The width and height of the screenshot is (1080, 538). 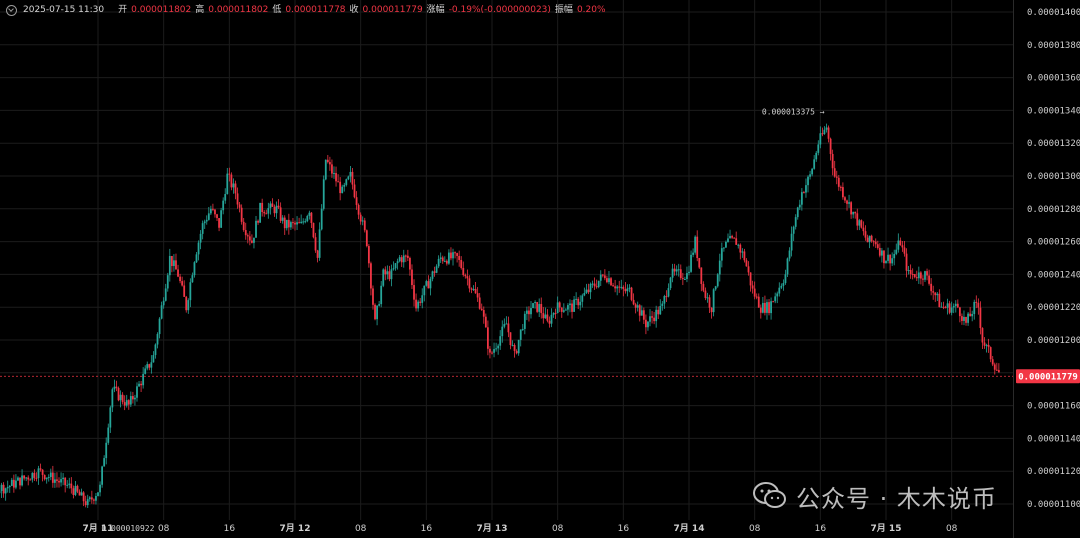 What do you see at coordinates (238, 10) in the screenshot?
I see `high-value: 0.000011802` at bounding box center [238, 10].